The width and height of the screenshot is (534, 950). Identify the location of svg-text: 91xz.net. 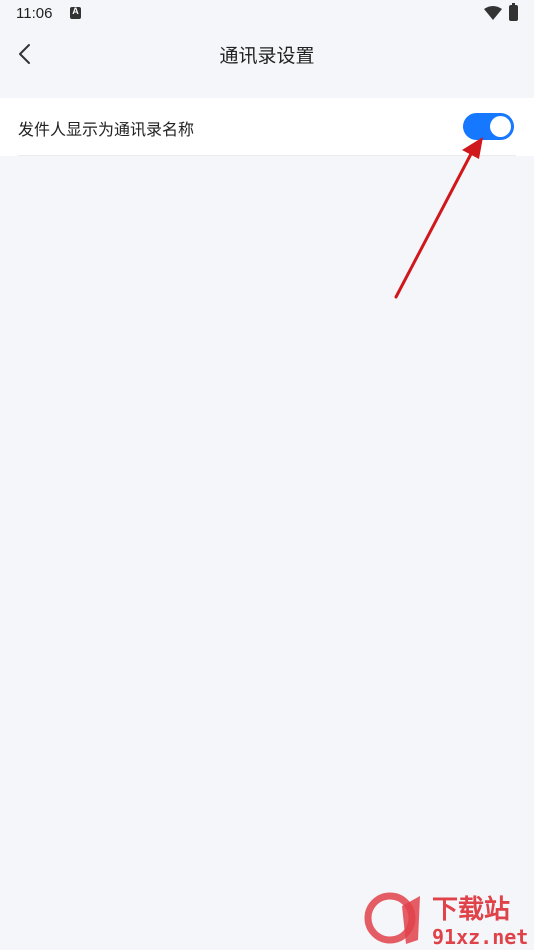
(480, 937).